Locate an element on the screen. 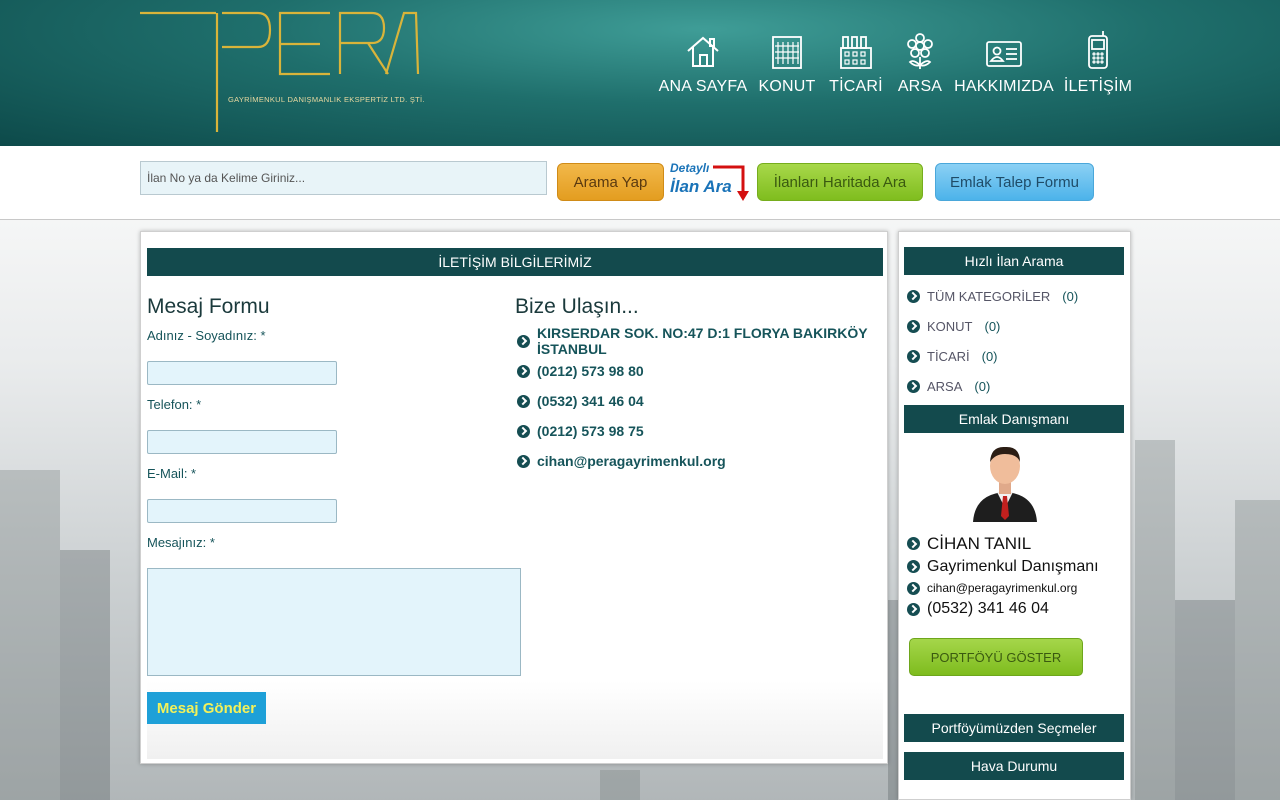 The height and width of the screenshot is (800, 1280). message-label: Mesajınız: * is located at coordinates (181, 542).